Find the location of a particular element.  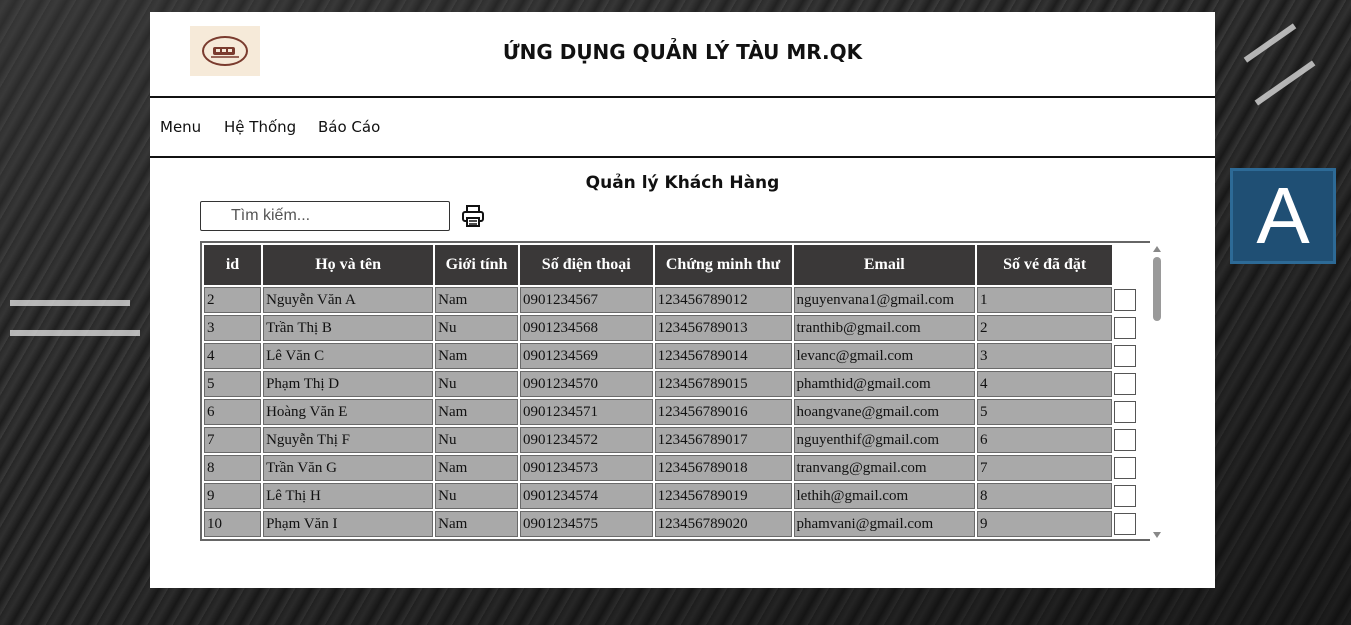

cell-email: tranthib@gmail.com is located at coordinates (884, 328).